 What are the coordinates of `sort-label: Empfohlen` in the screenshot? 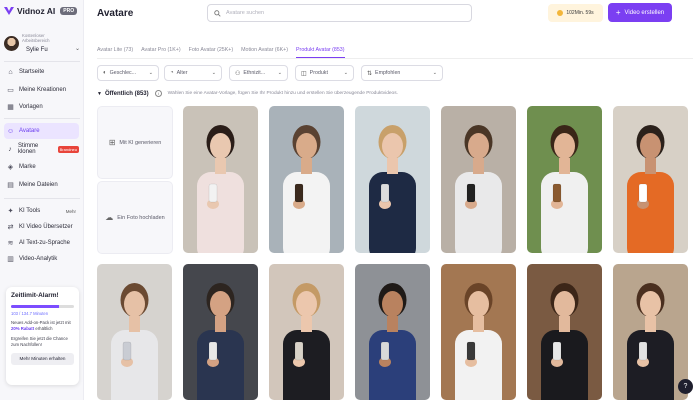 It's located at (388, 73).